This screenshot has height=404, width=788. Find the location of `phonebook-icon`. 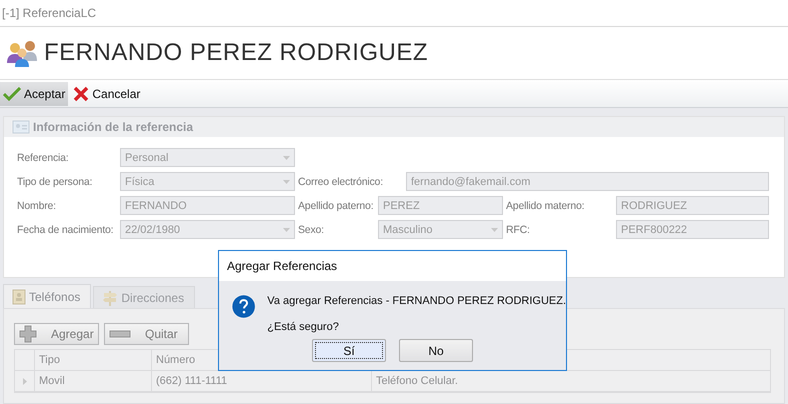

phonebook-icon is located at coordinates (19, 296).